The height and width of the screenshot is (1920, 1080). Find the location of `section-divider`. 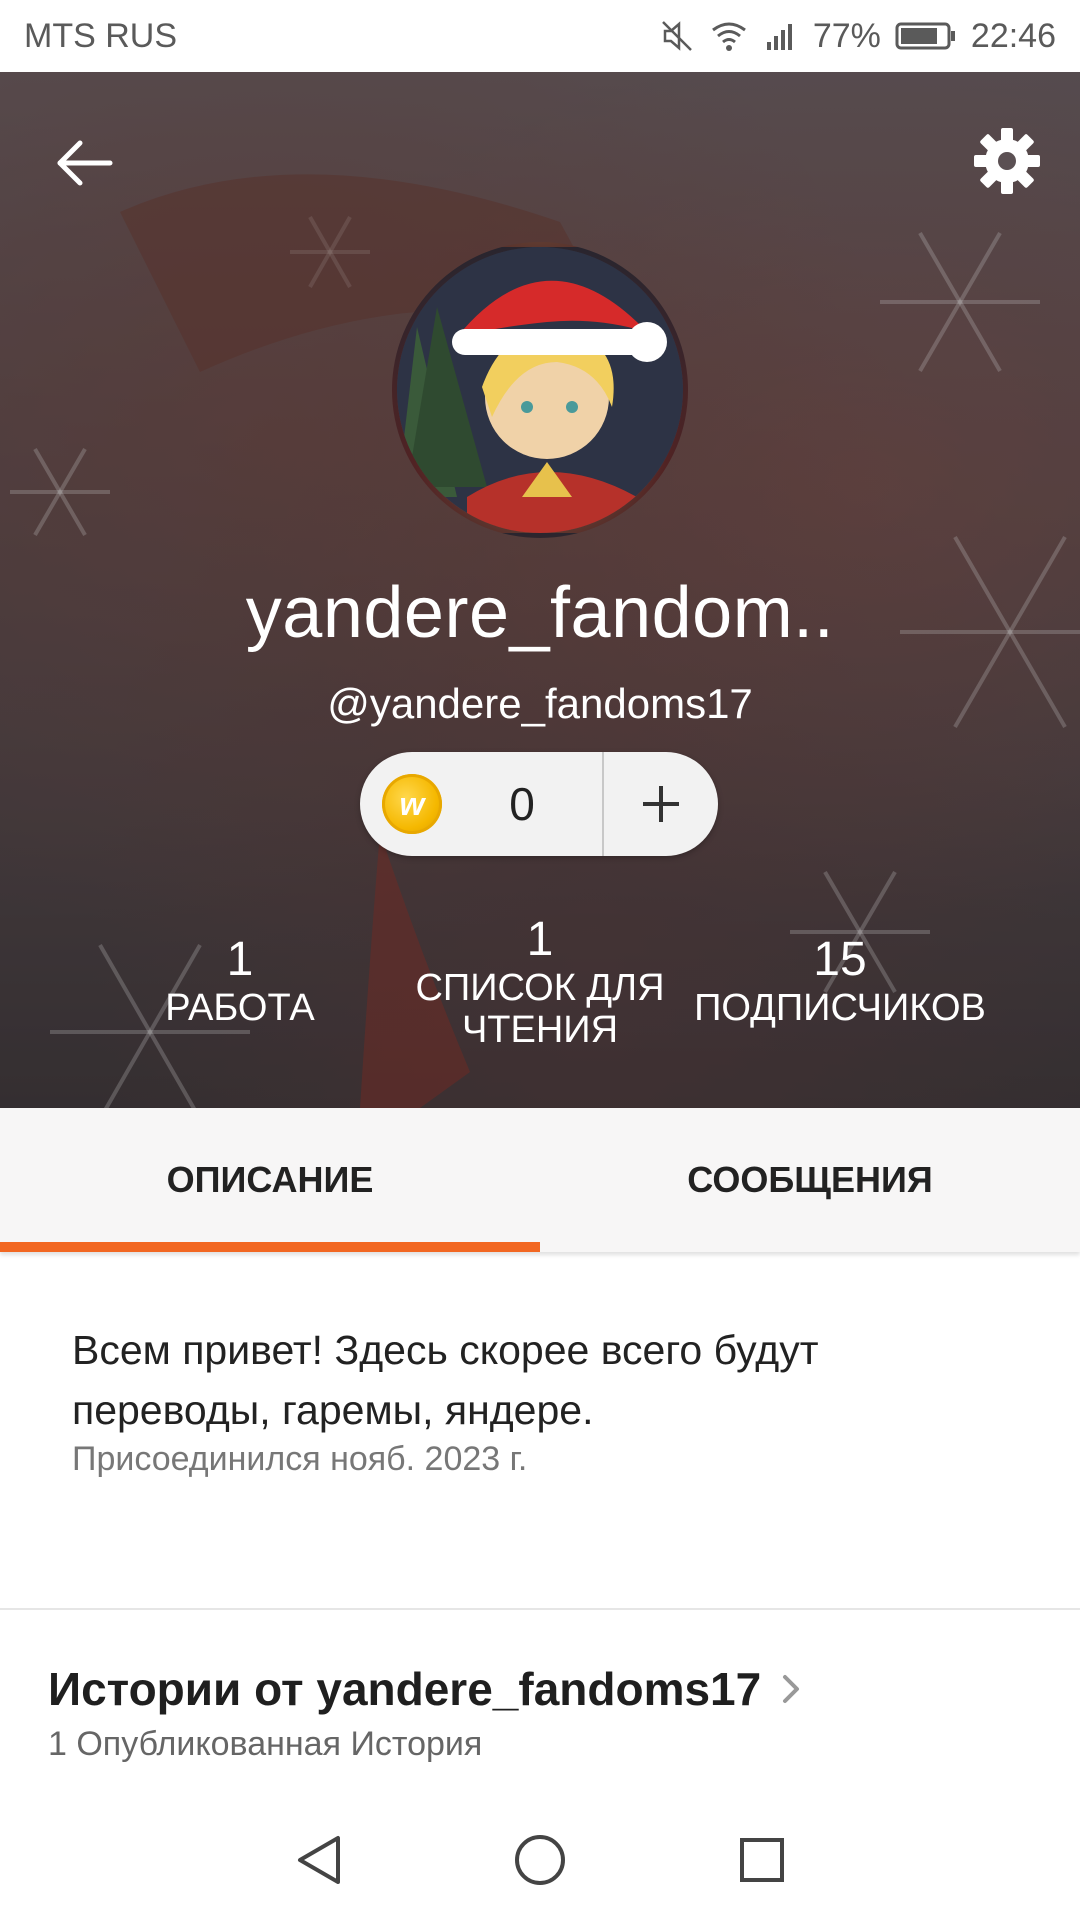

section-divider is located at coordinates (540, 1609).